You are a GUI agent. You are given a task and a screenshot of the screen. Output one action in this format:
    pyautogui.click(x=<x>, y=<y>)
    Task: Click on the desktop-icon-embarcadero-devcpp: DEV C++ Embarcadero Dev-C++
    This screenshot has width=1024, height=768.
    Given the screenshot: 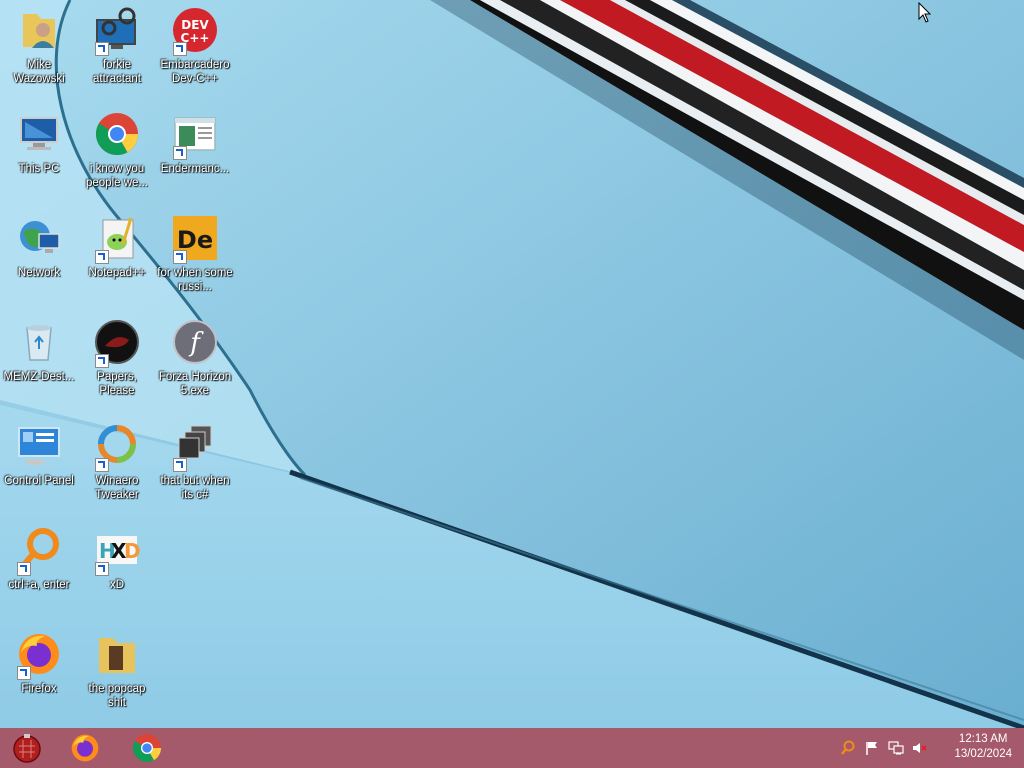 What is the action you would take?
    pyautogui.click(x=195, y=44)
    